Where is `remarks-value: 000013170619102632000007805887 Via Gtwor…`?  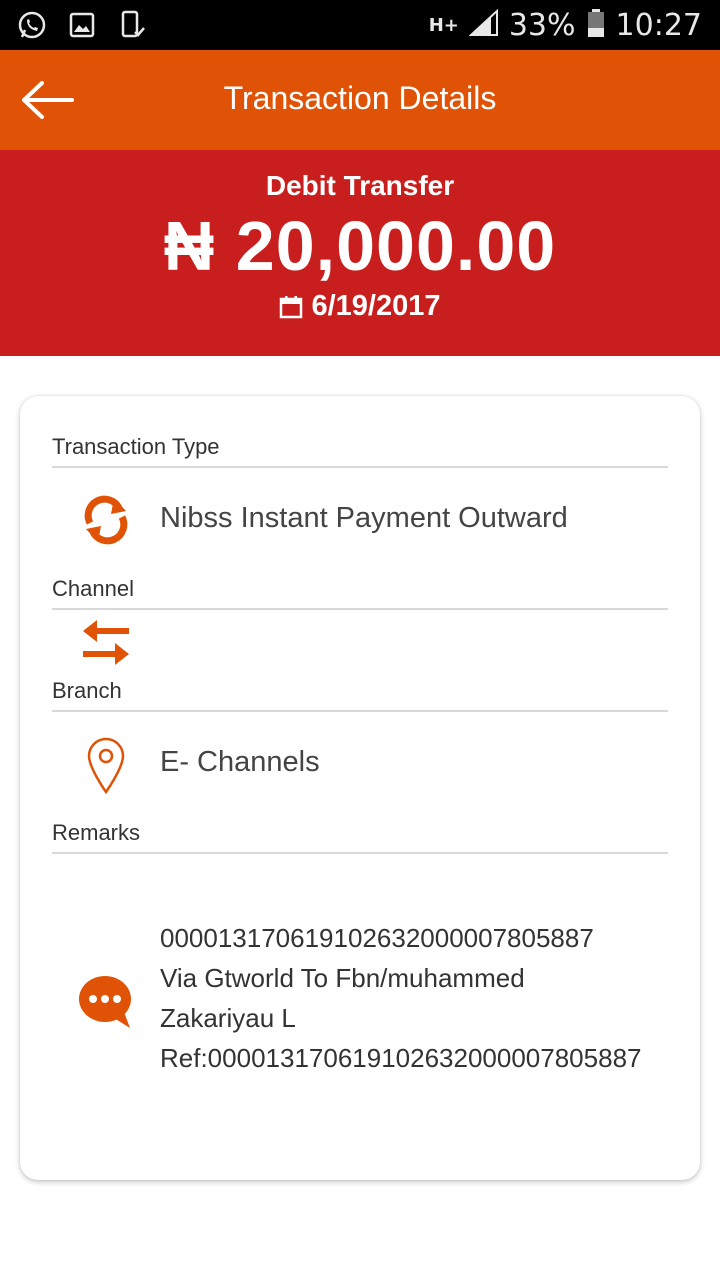
remarks-value: 000013170619102632000007805887 Via Gtwor… is located at coordinates (401, 998).